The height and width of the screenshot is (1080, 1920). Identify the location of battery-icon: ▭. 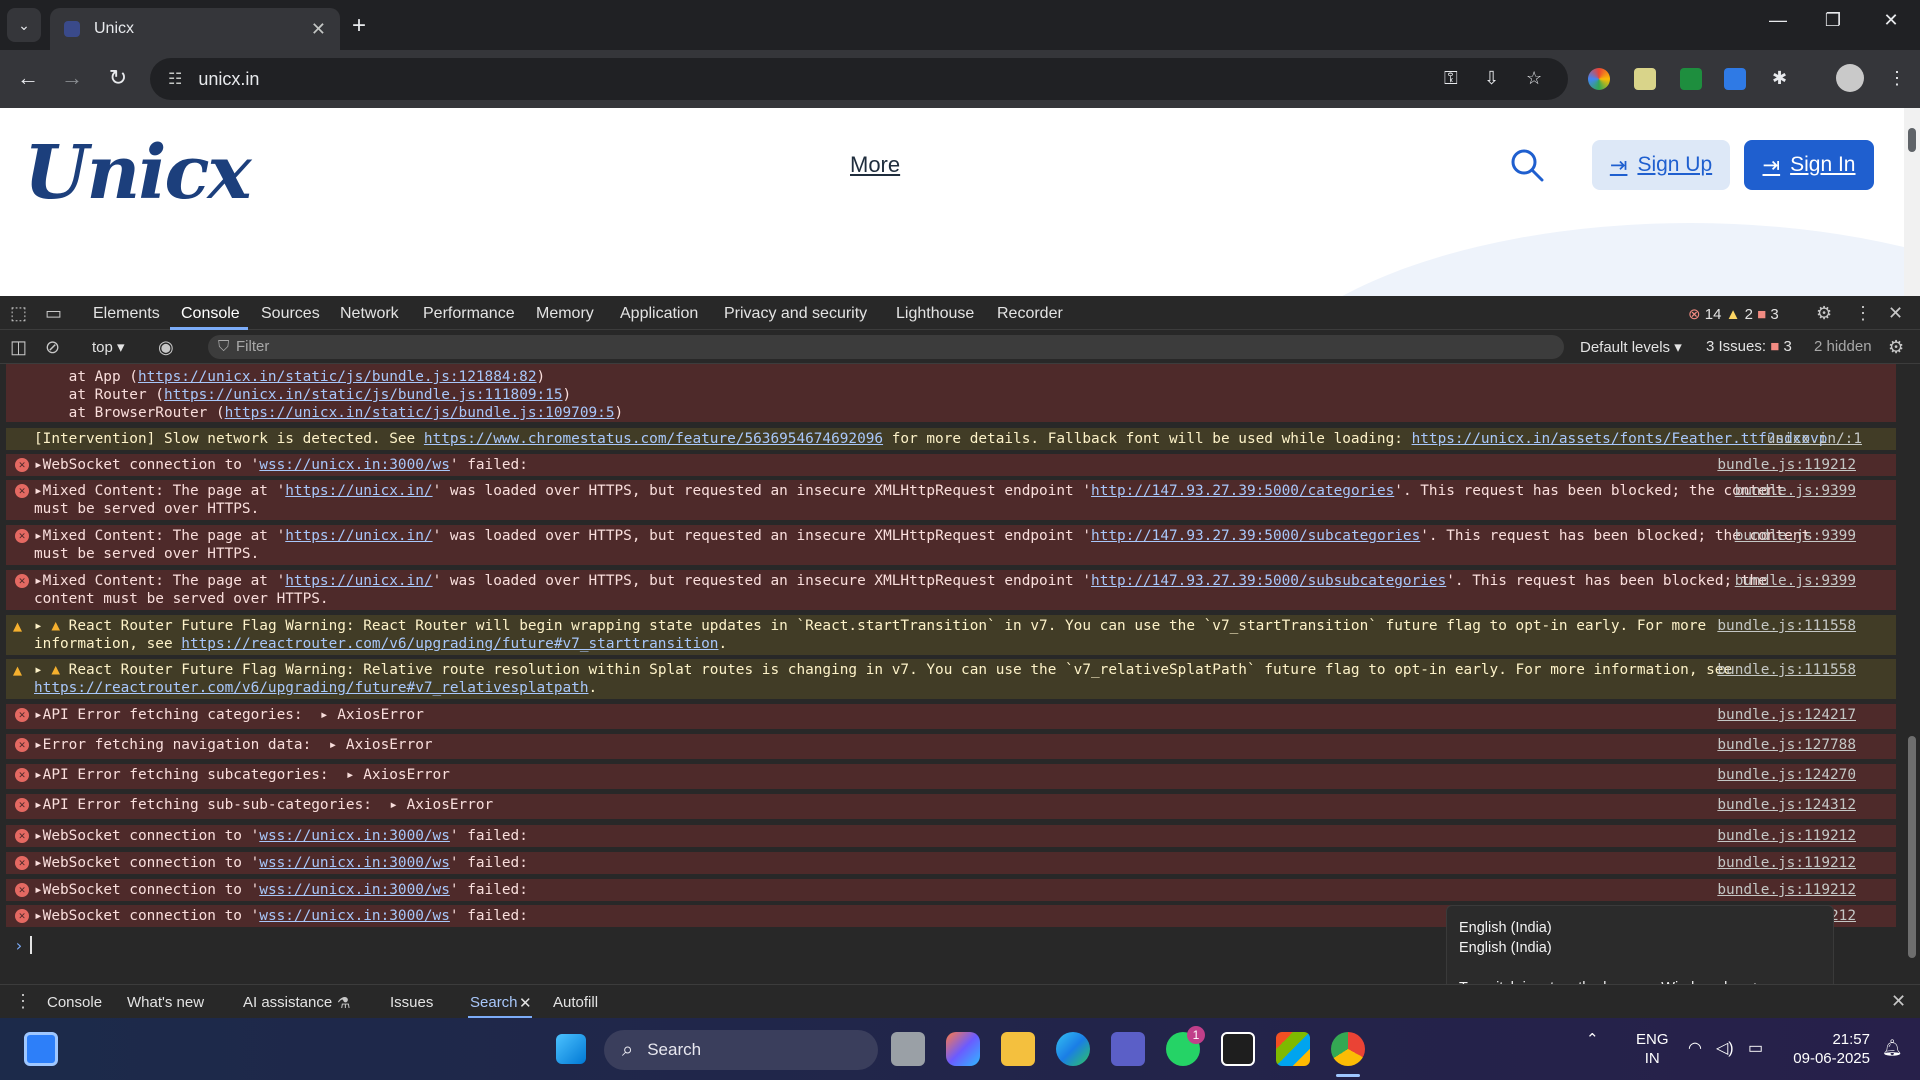
(1755, 1048).